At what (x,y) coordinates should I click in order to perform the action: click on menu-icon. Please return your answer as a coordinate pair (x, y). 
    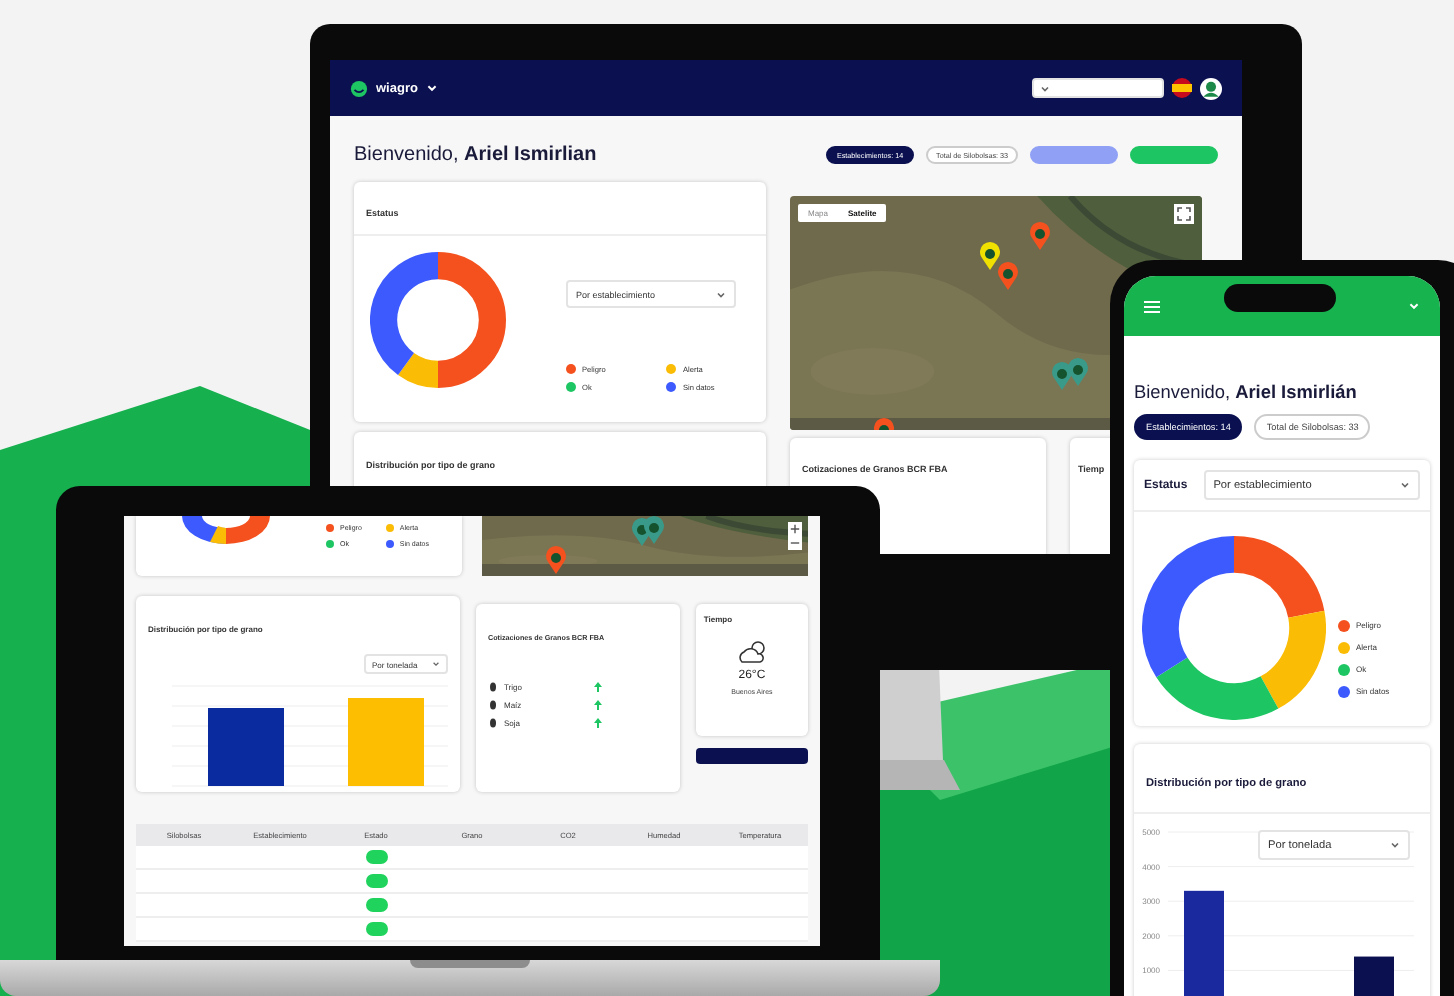
    Looking at the image, I should click on (1152, 306).